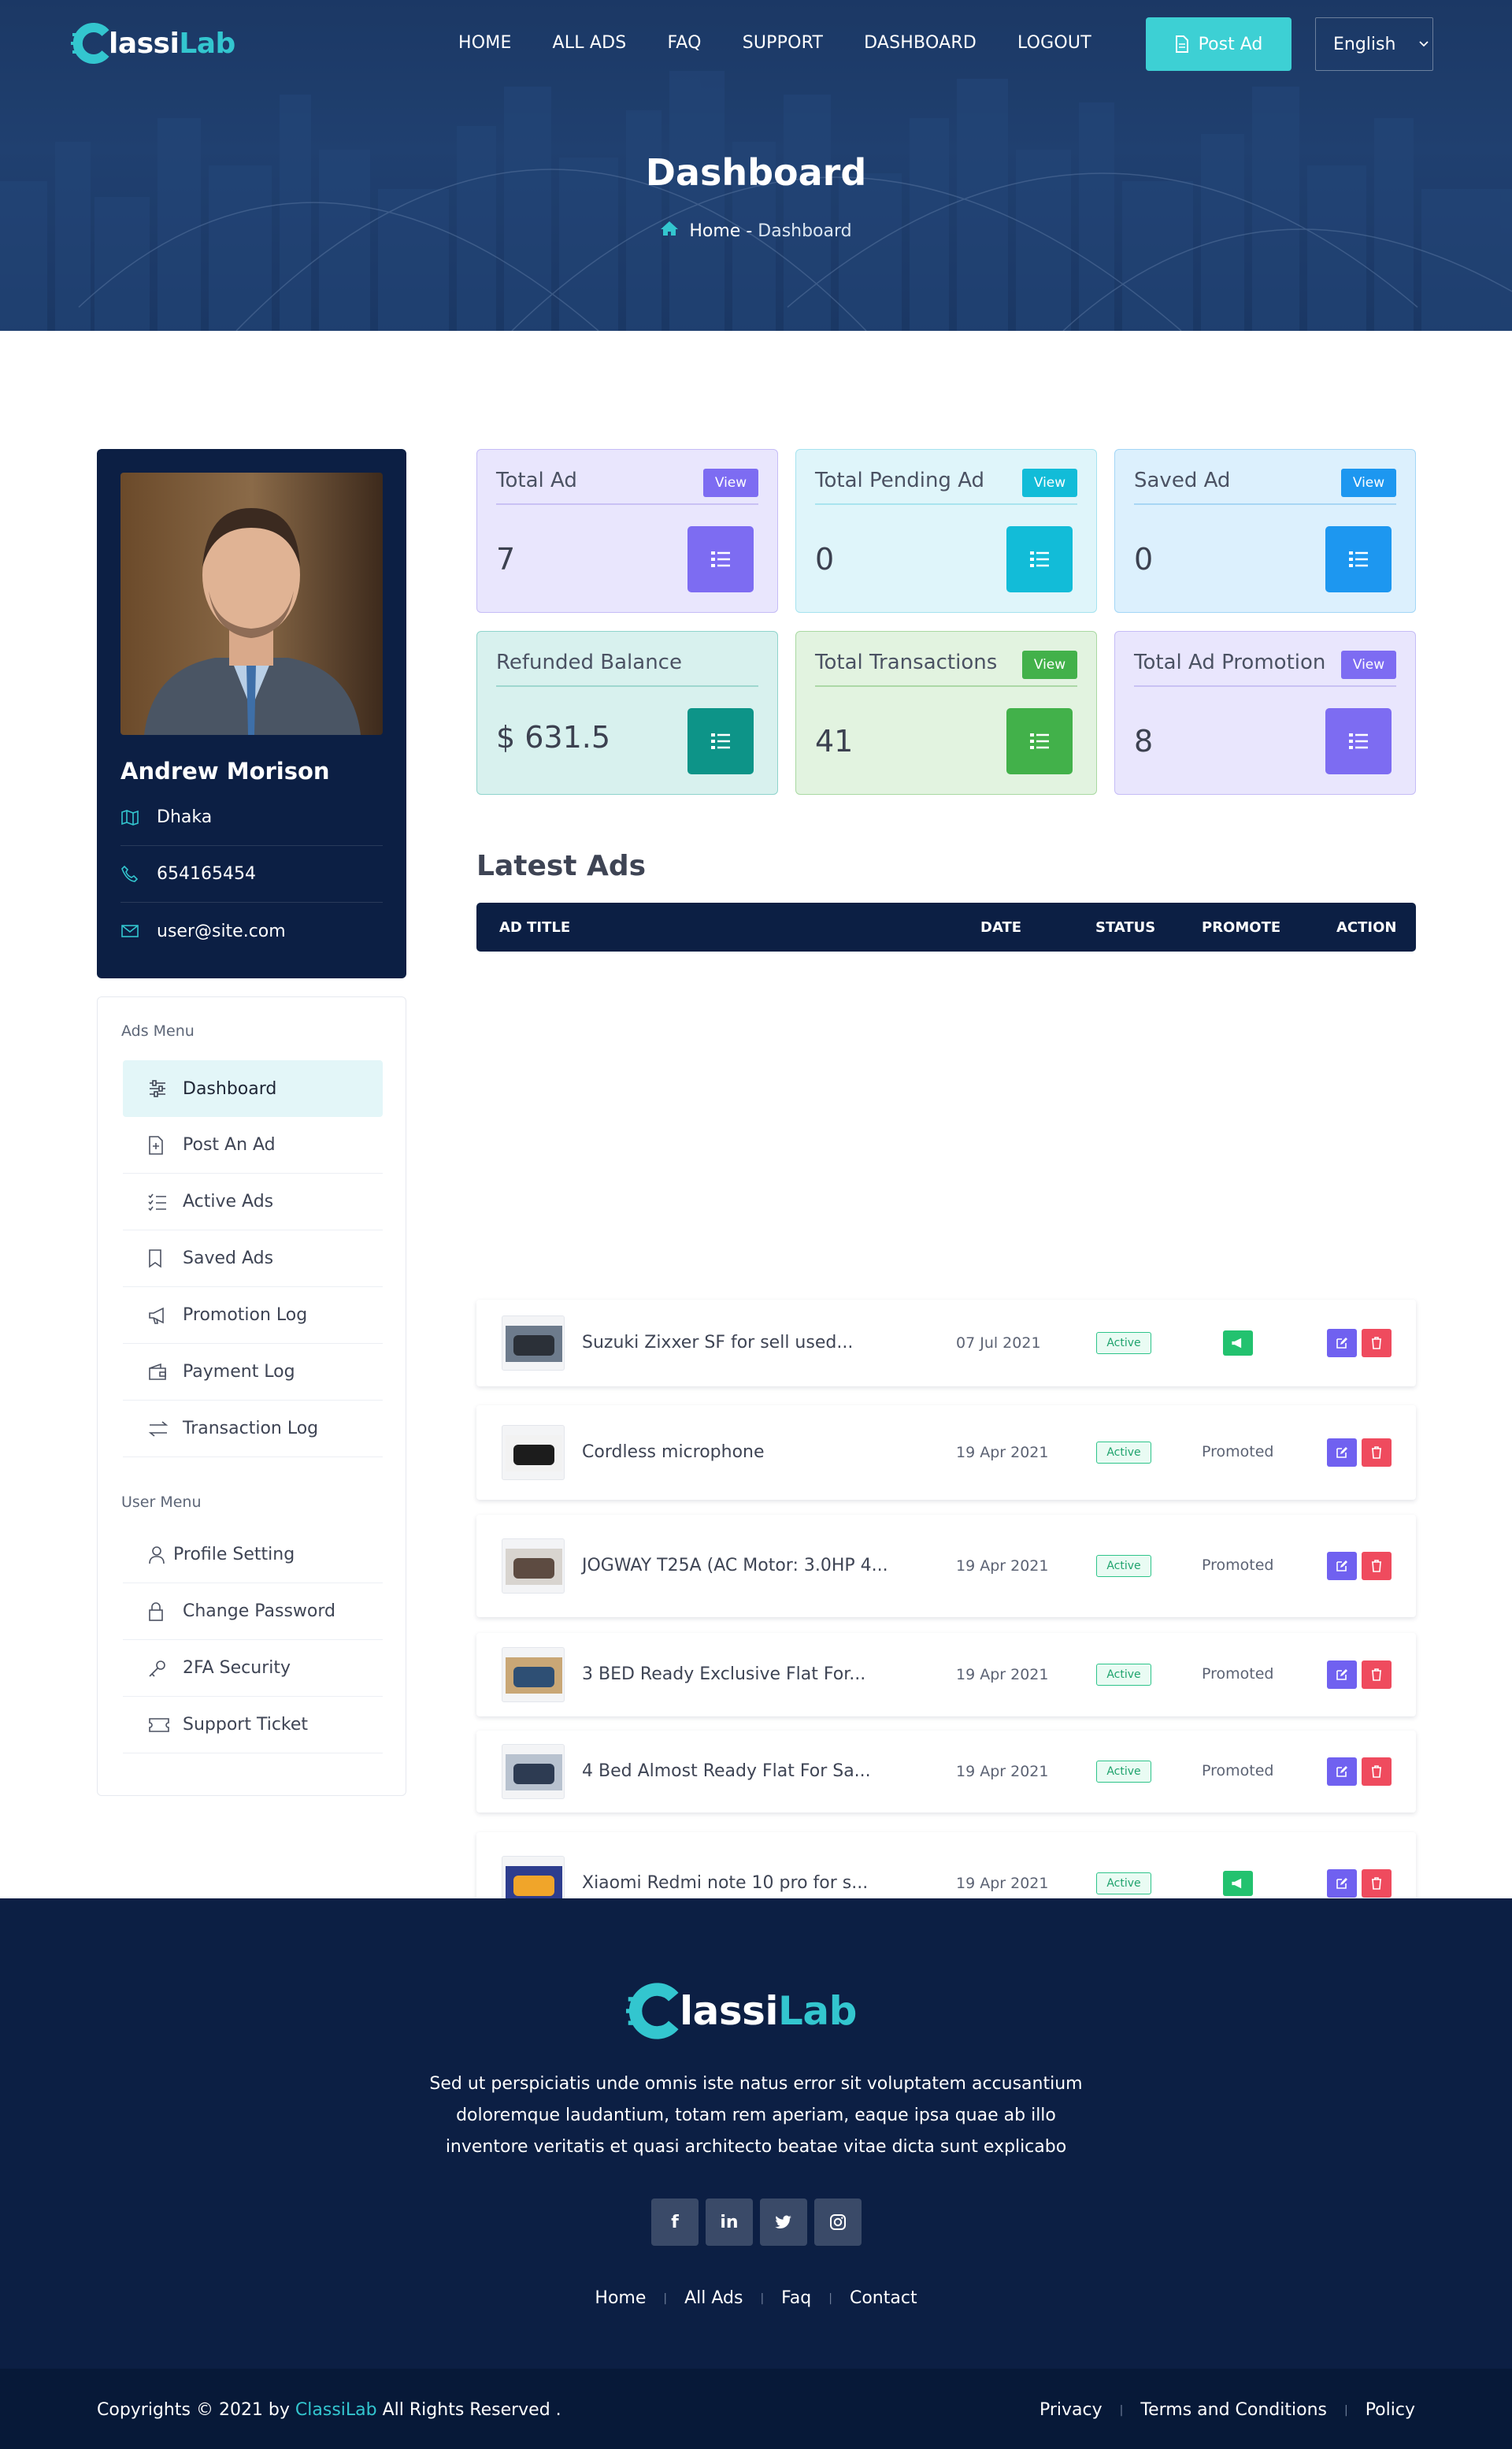 This screenshot has width=1512, height=2449. What do you see at coordinates (253, 1088) in the screenshot?
I see `sidebar-item-dashboard: Dashboard` at bounding box center [253, 1088].